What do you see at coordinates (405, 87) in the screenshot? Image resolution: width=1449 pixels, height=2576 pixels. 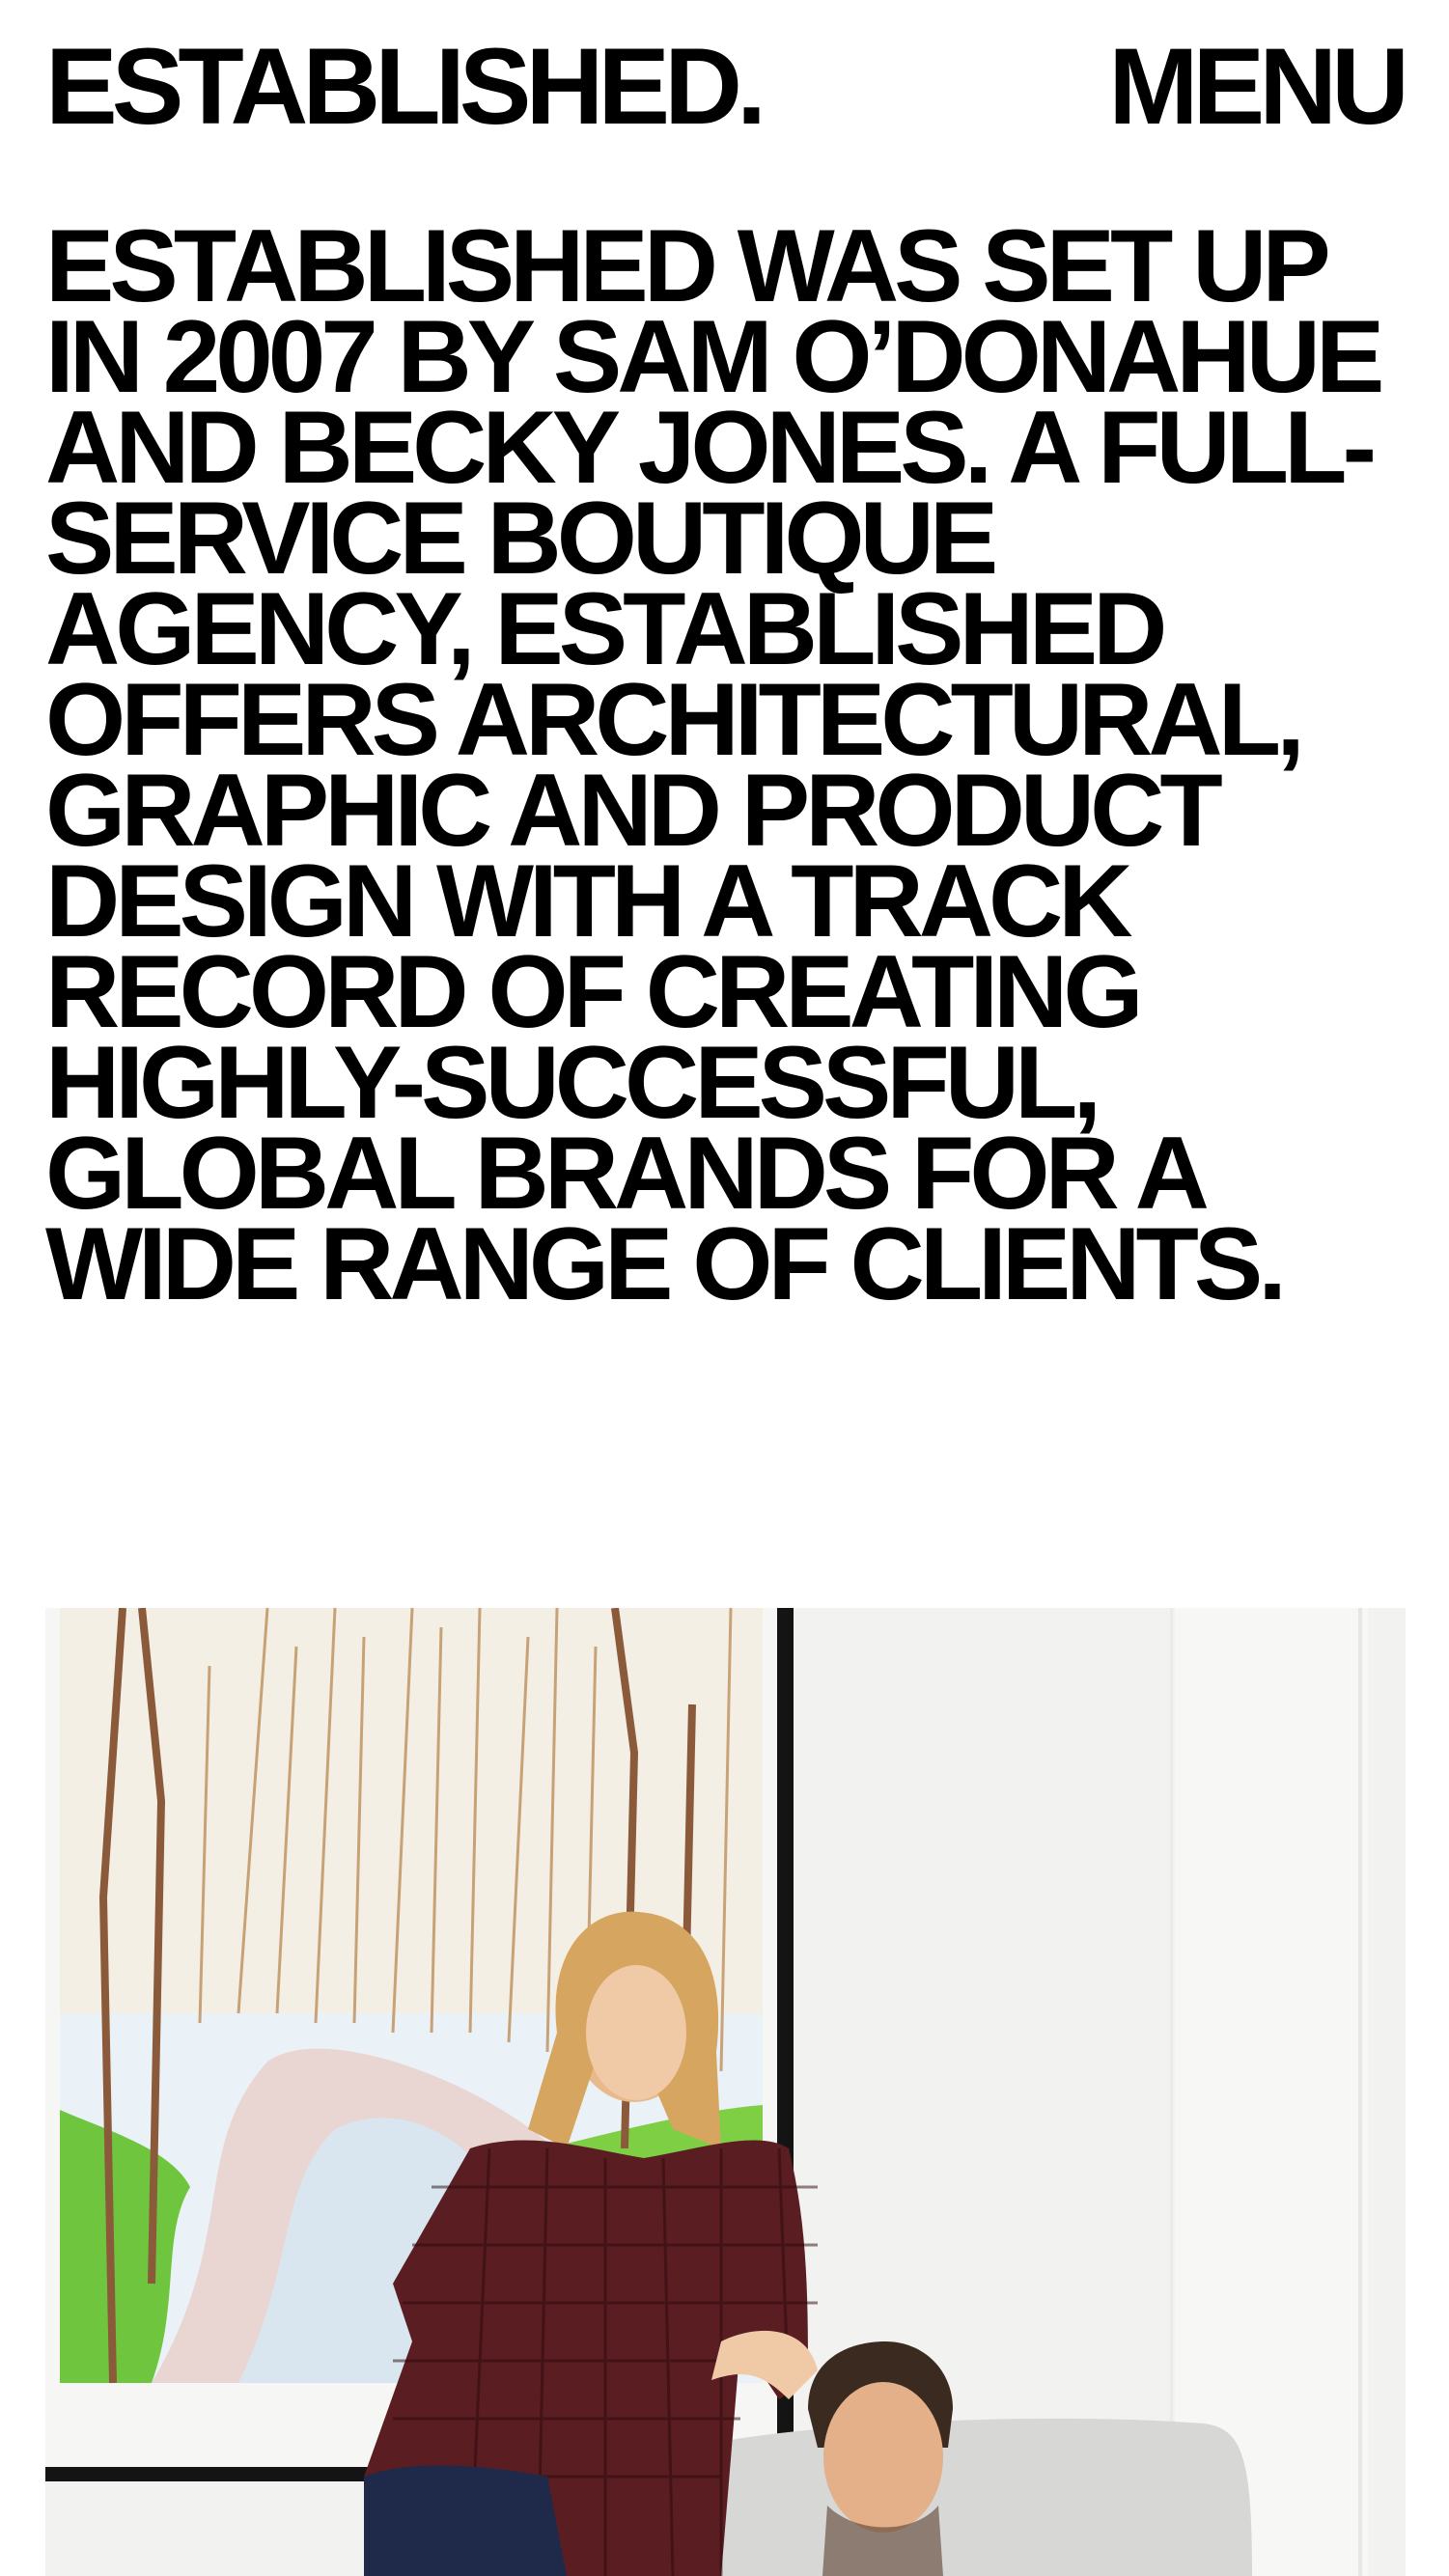 I see `site-logo: ESTABLISHED.` at bounding box center [405, 87].